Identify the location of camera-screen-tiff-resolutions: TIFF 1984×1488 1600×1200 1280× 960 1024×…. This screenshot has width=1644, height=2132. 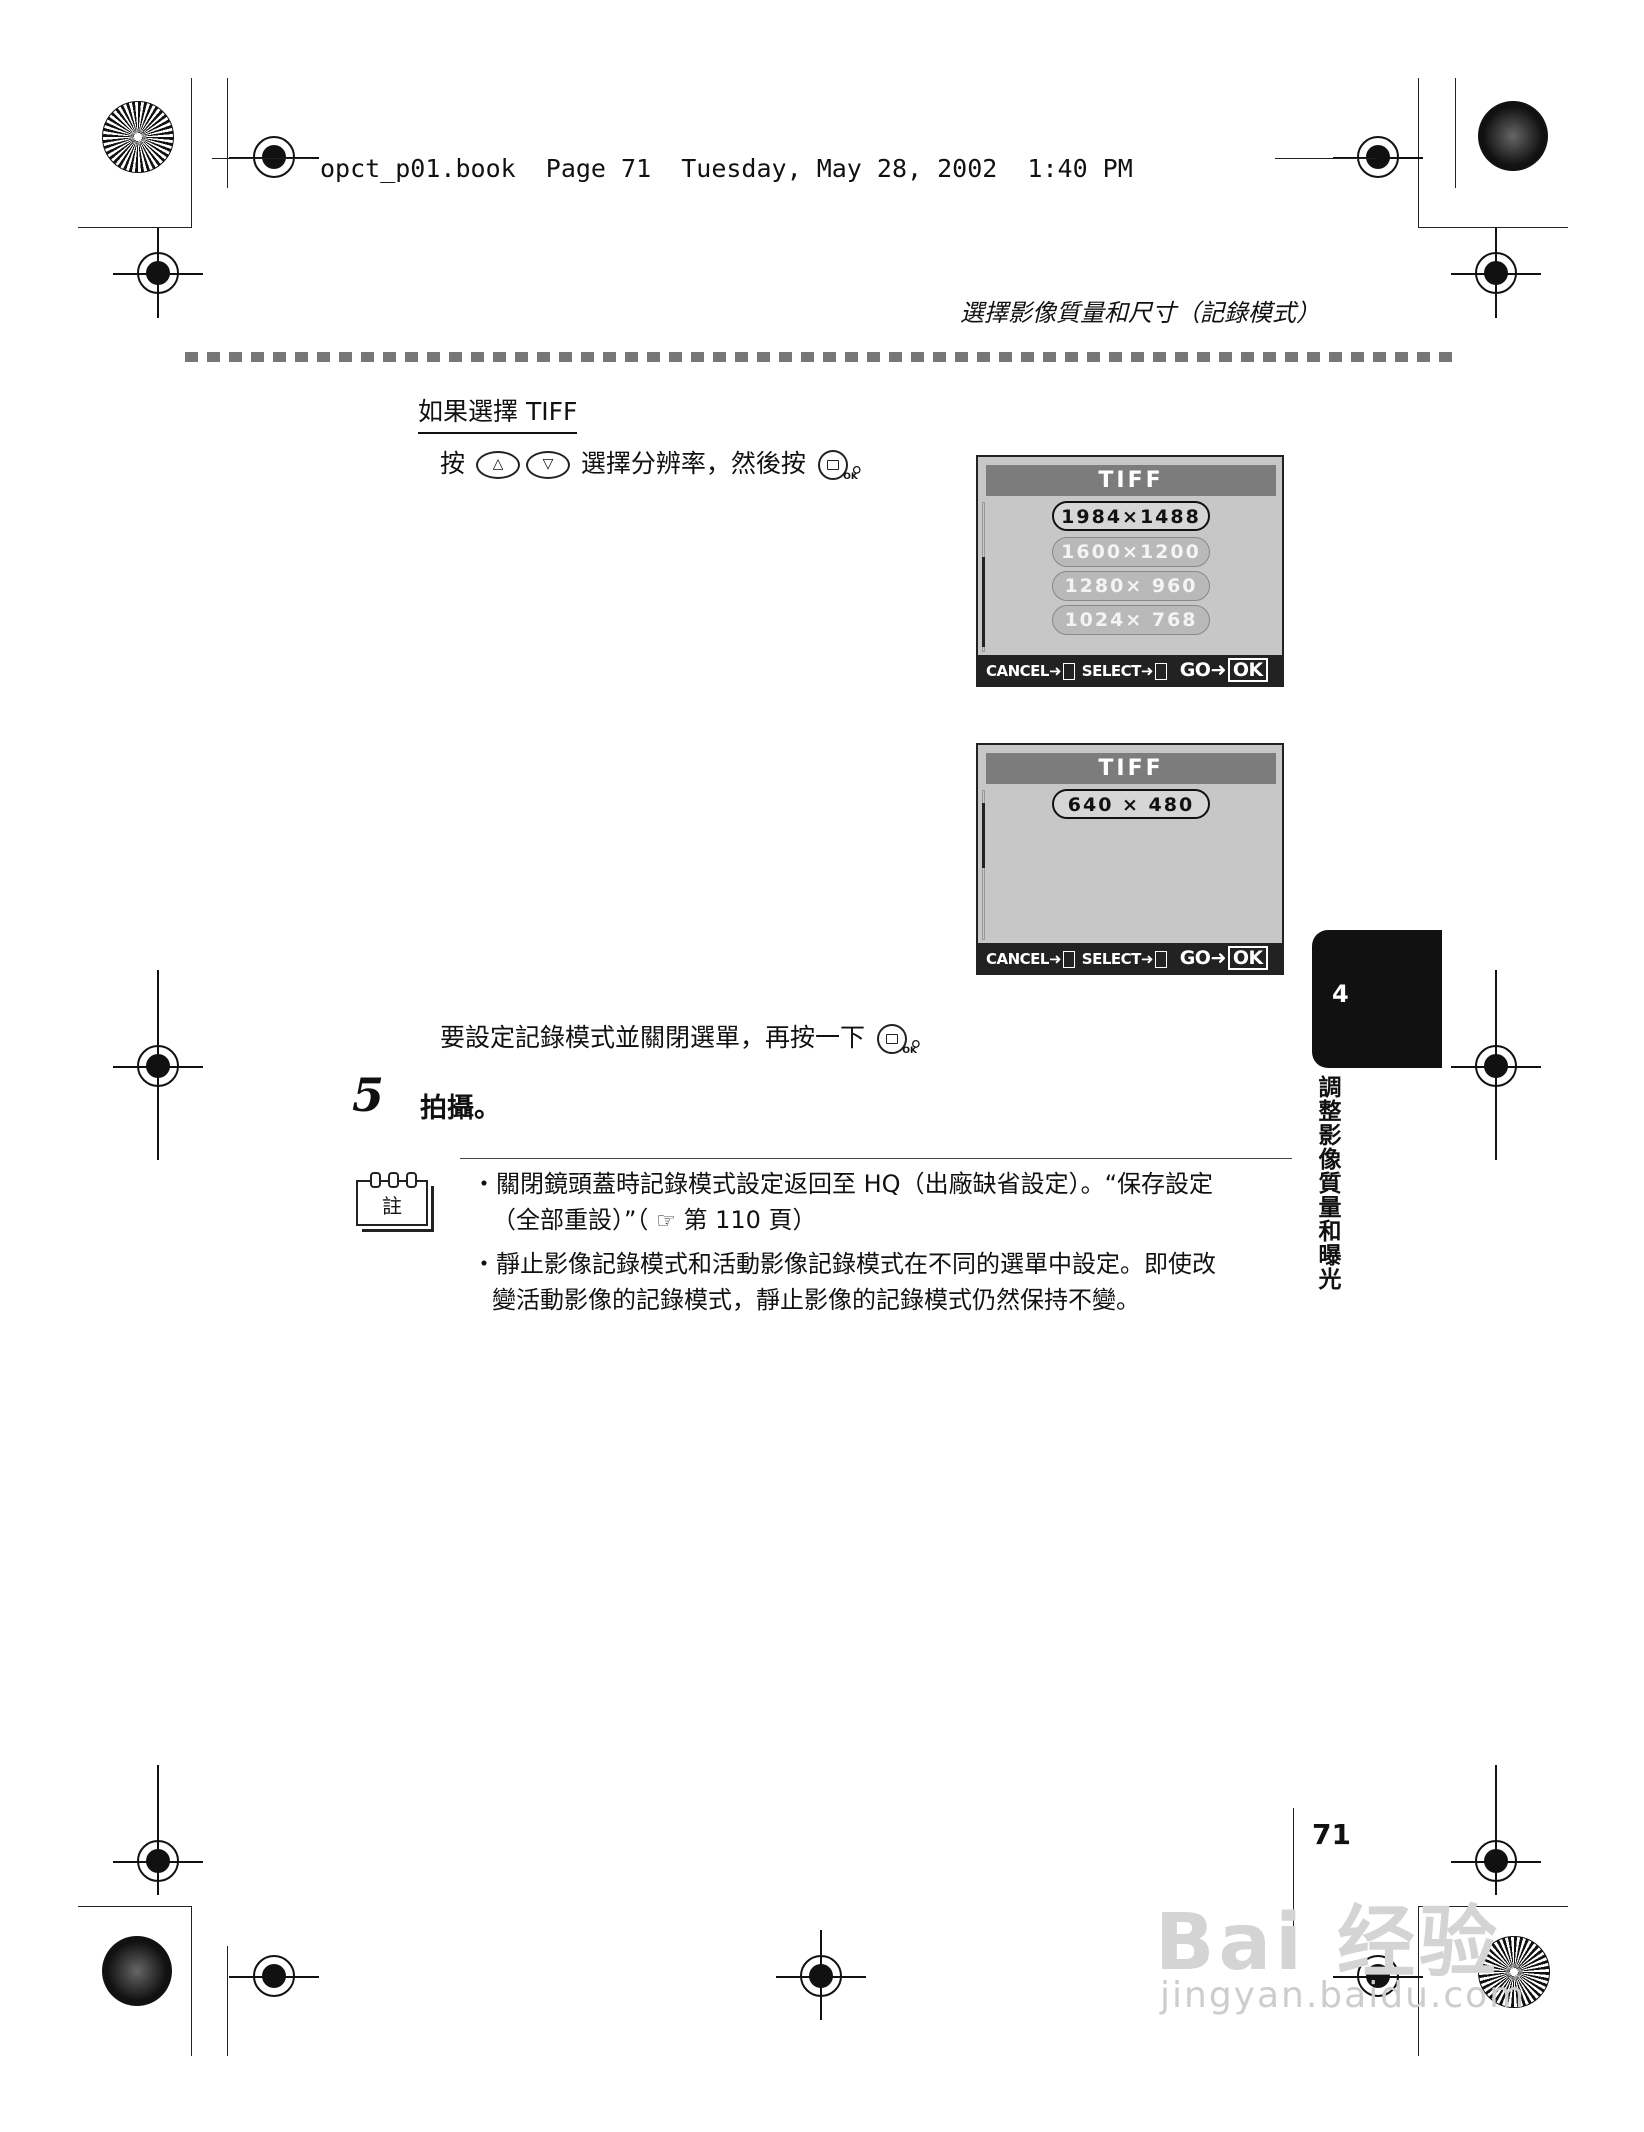
(1130, 571).